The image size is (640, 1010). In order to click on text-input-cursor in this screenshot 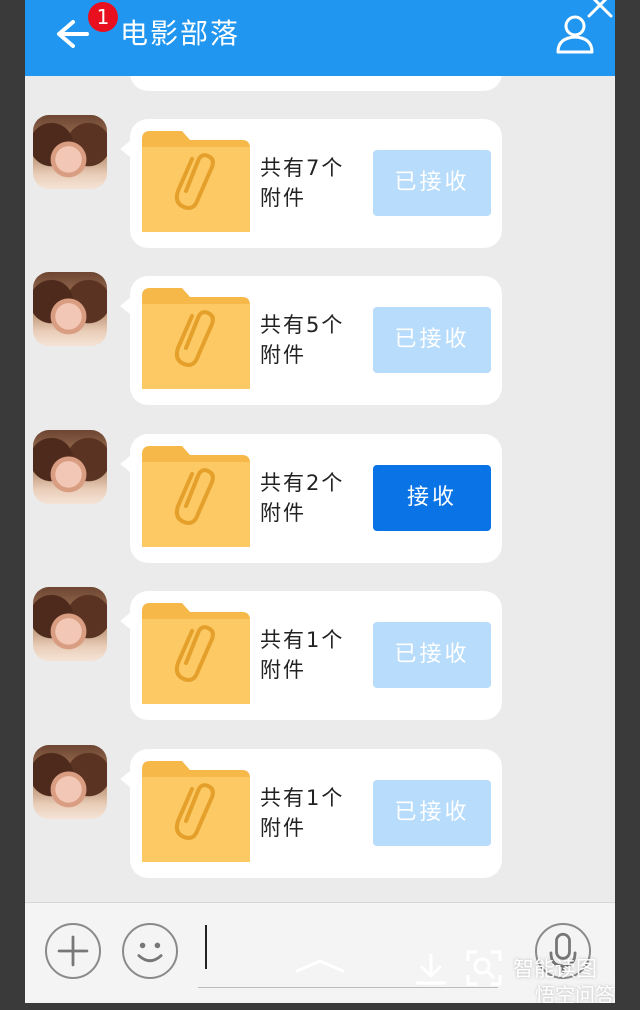, I will do `click(206, 947)`.